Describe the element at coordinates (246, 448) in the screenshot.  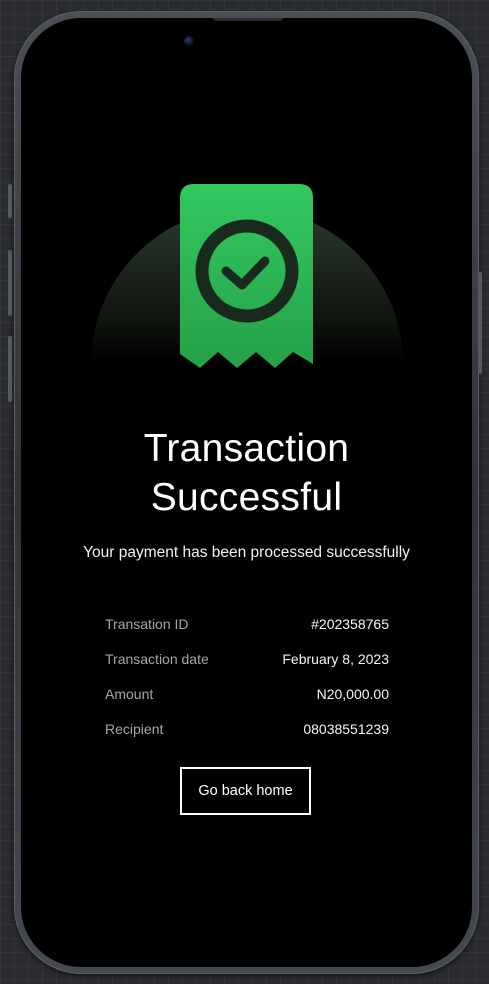
I see `title-line-1: Transaction` at that location.